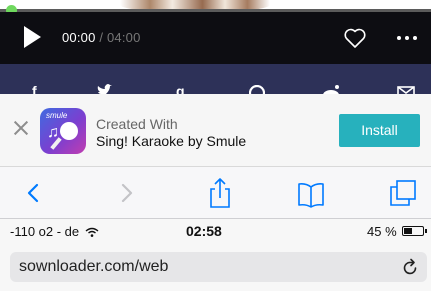 The image size is (431, 291). I want to click on carrier-text: -110 o2 - de, so click(45, 231).